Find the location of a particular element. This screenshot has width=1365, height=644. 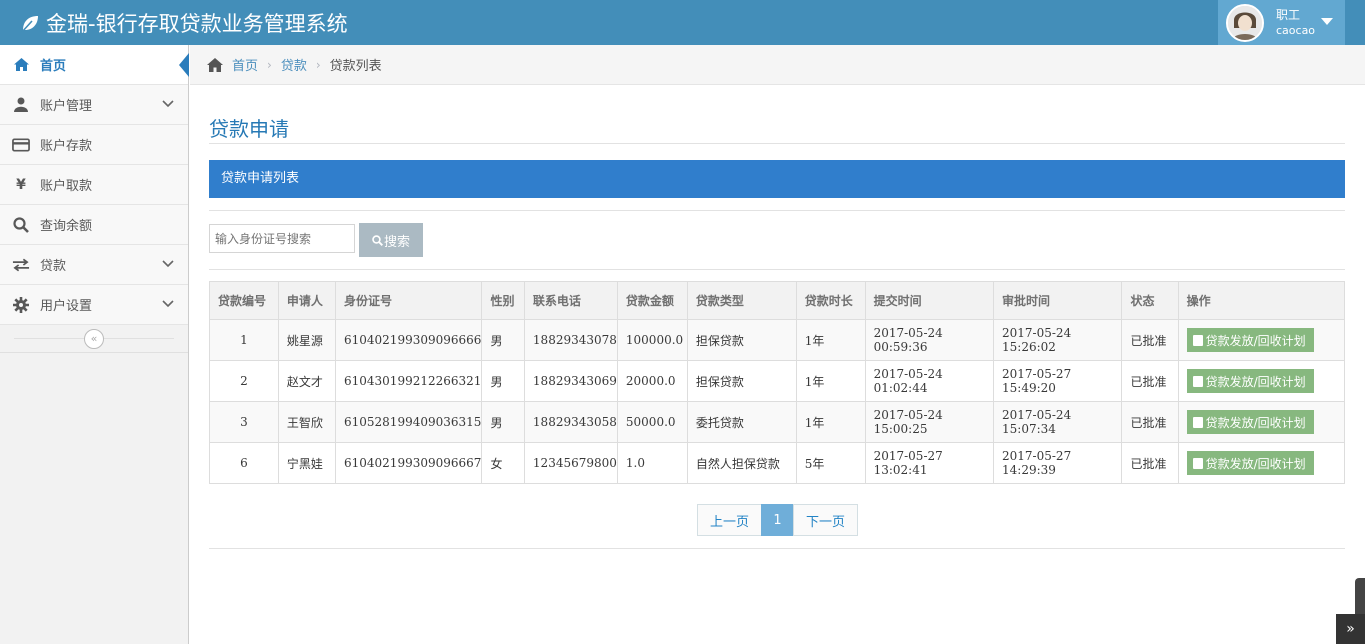

column-header: 性别 is located at coordinates (503, 300).